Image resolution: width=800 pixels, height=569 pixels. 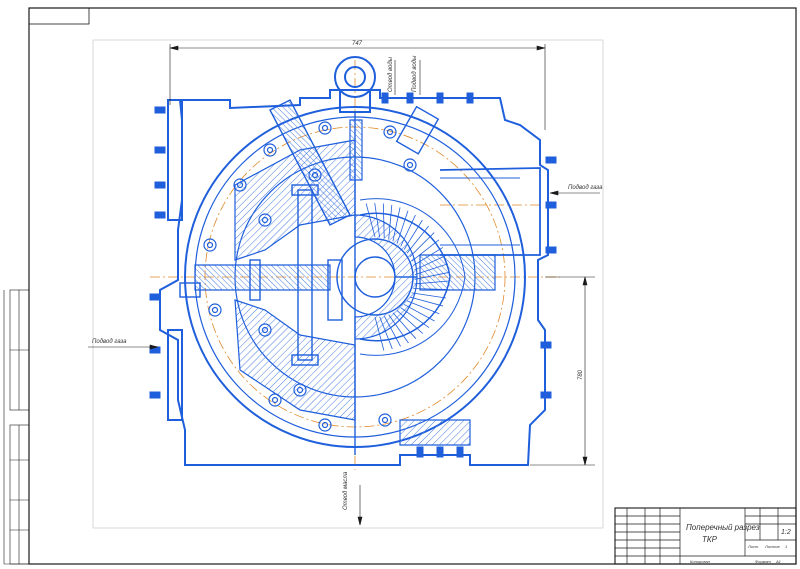 I want to click on copied-label: Копировал, so click(x=700, y=561).